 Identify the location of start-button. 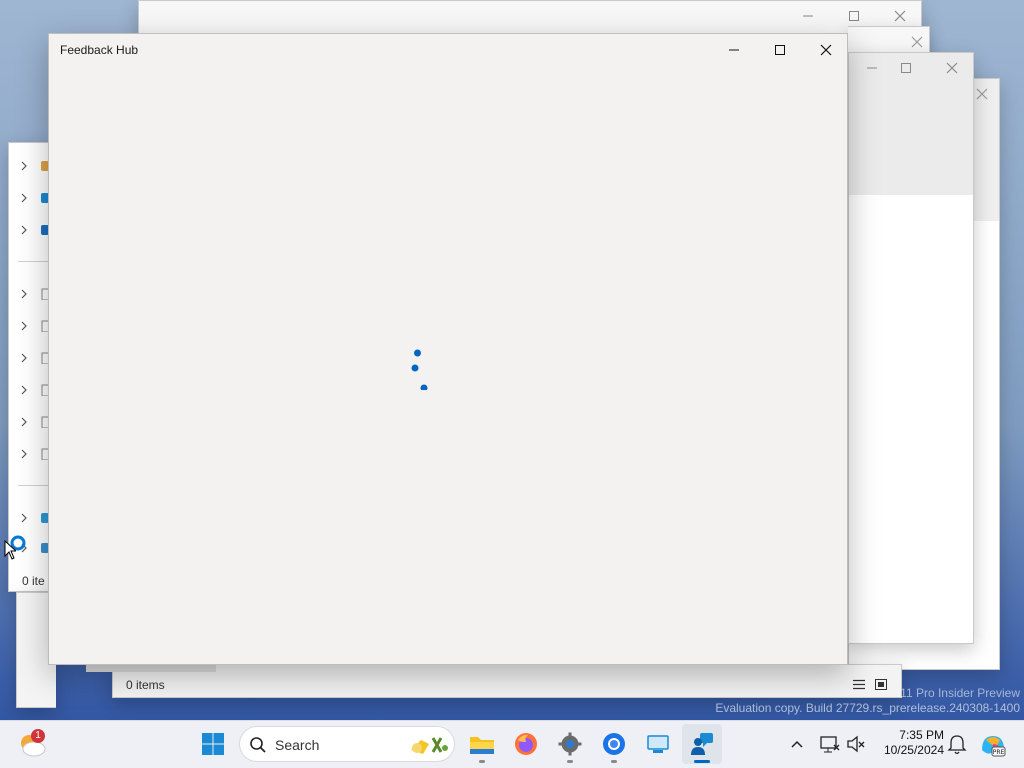
(213, 744).